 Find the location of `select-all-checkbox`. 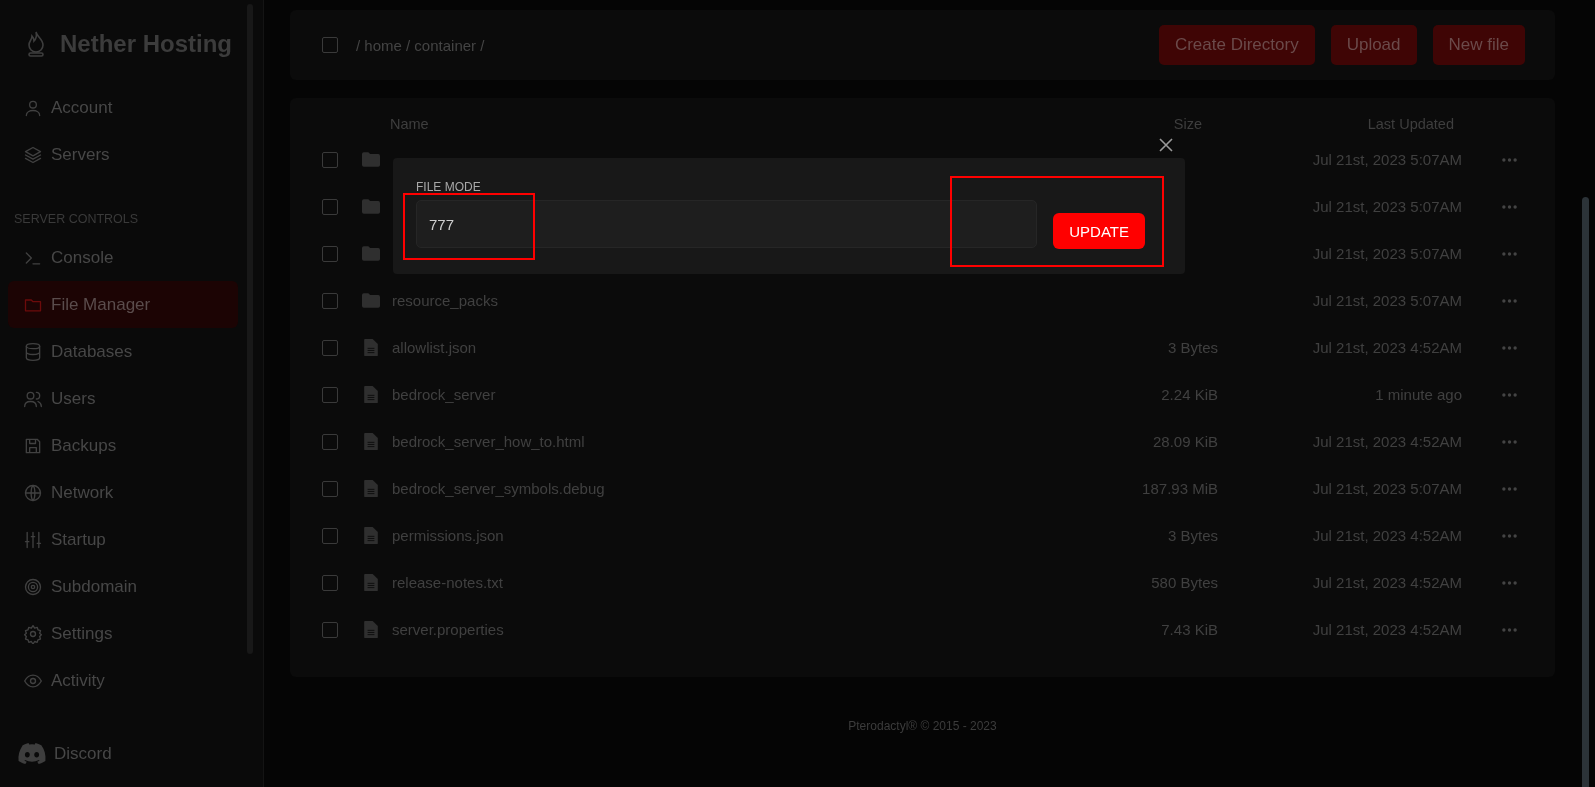

select-all-checkbox is located at coordinates (330, 45).